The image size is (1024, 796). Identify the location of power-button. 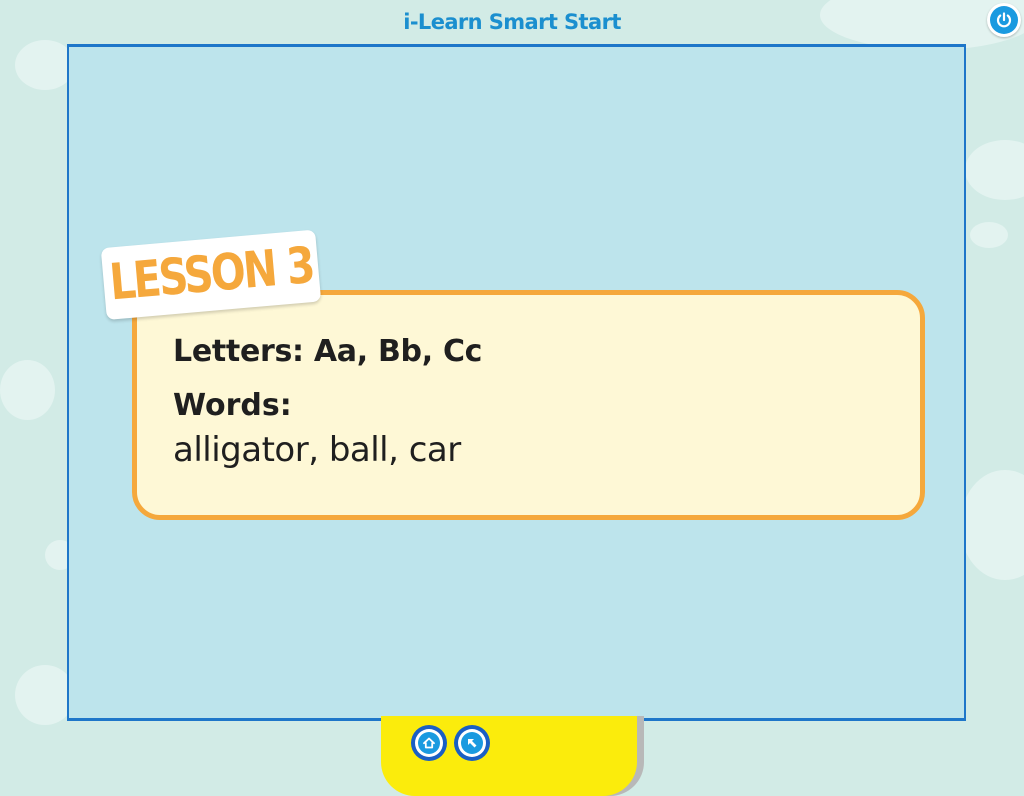
(1004, 20).